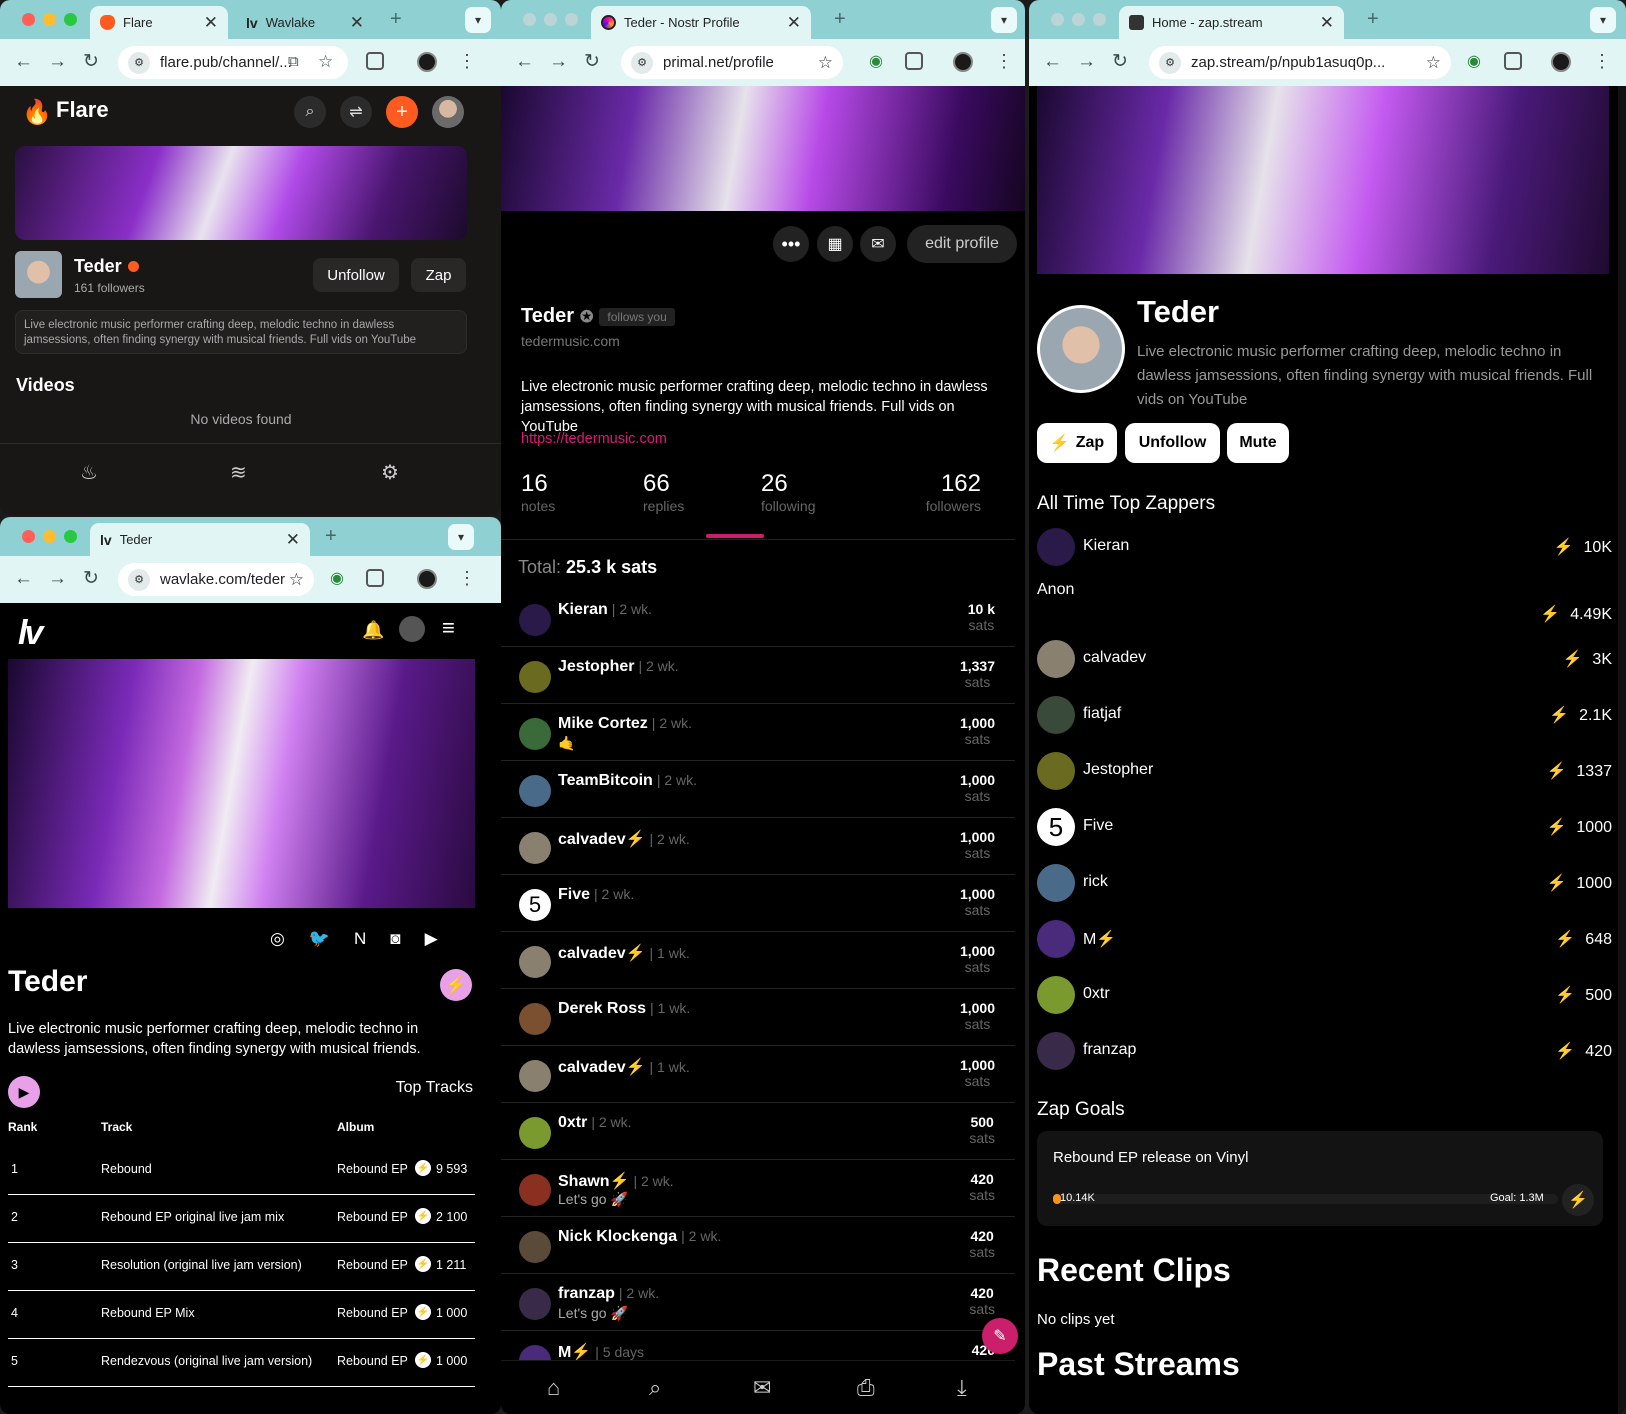 Image resolution: width=1626 pixels, height=1414 pixels. I want to click on scrollbar, so click(1622, 750).